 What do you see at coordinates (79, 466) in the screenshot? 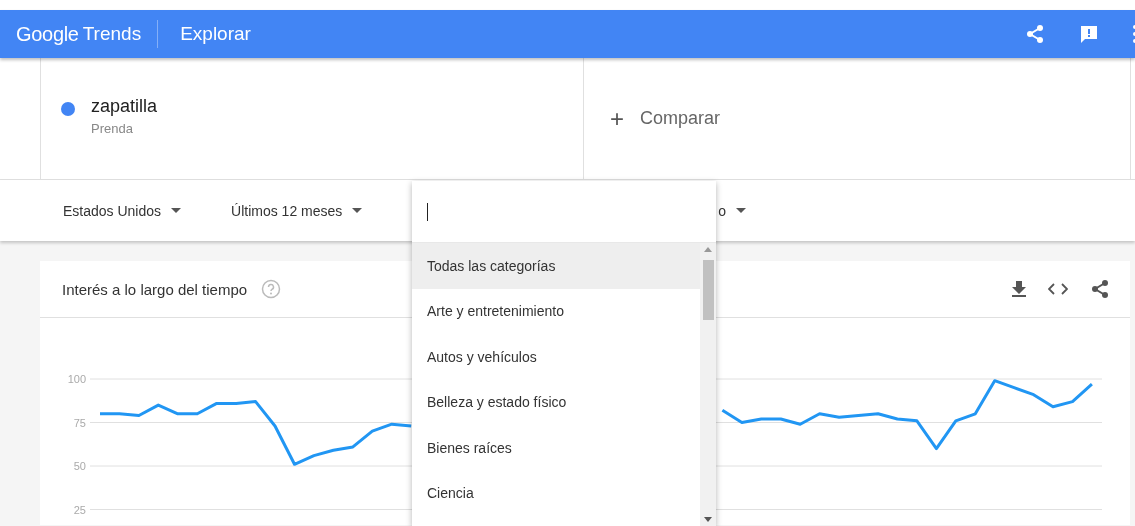
I see `axis-tick-label: 50` at bounding box center [79, 466].